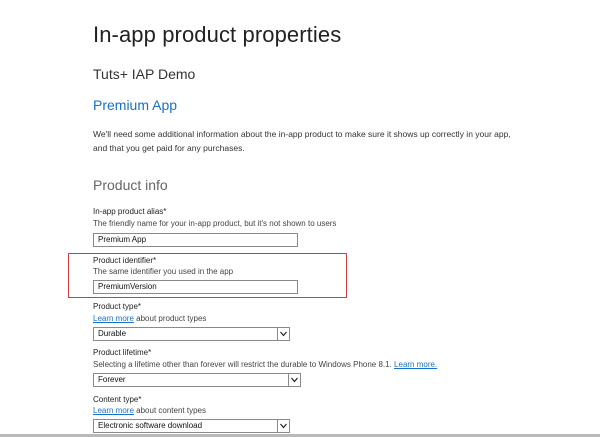 This screenshot has width=600, height=437. What do you see at coordinates (217, 34) in the screenshot?
I see `page-title: In-app product properties` at bounding box center [217, 34].